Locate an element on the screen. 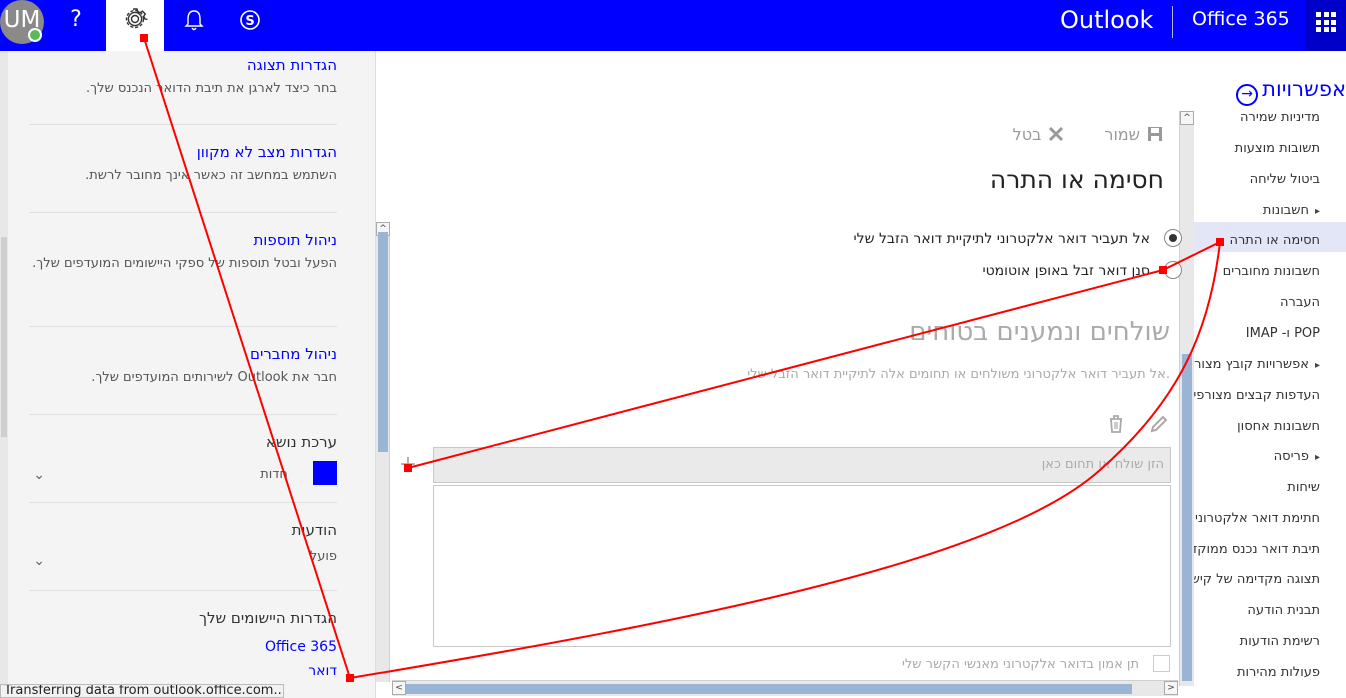  nav-item: חתימת דואר אלקטרוני is located at coordinates (1257, 518).